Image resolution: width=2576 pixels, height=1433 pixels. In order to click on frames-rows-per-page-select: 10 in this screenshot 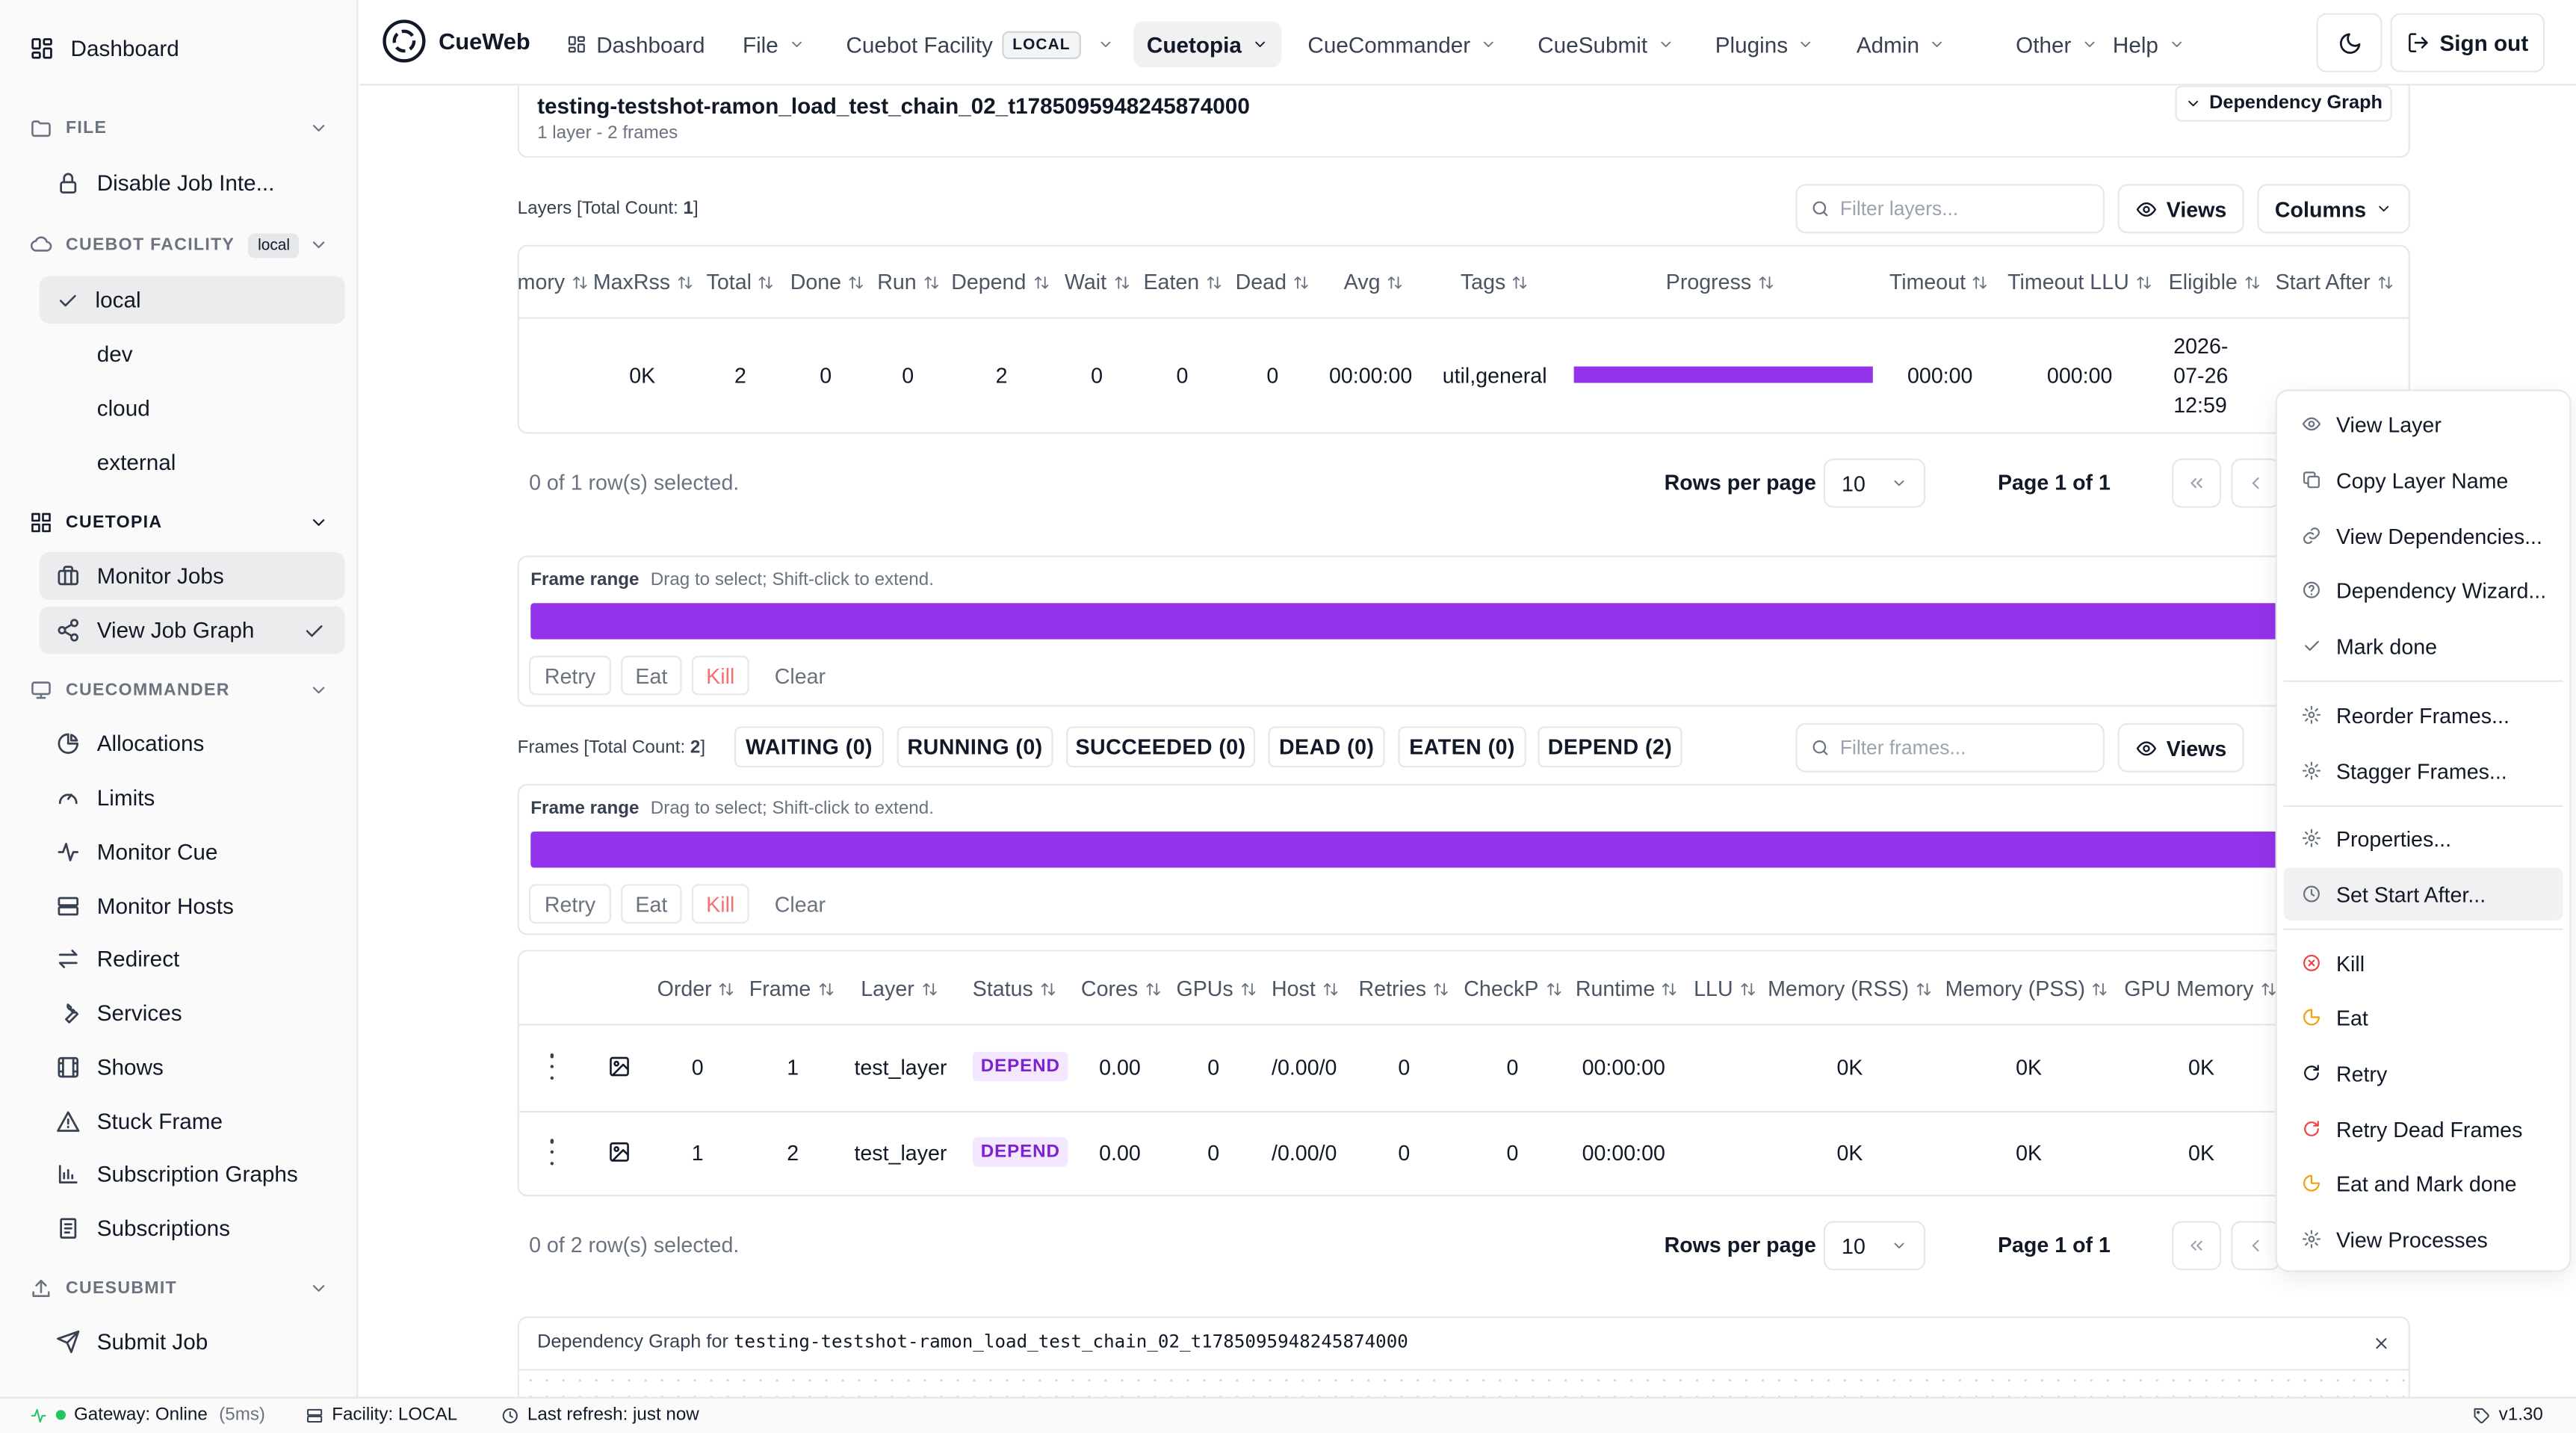, I will do `click(1874, 1246)`.